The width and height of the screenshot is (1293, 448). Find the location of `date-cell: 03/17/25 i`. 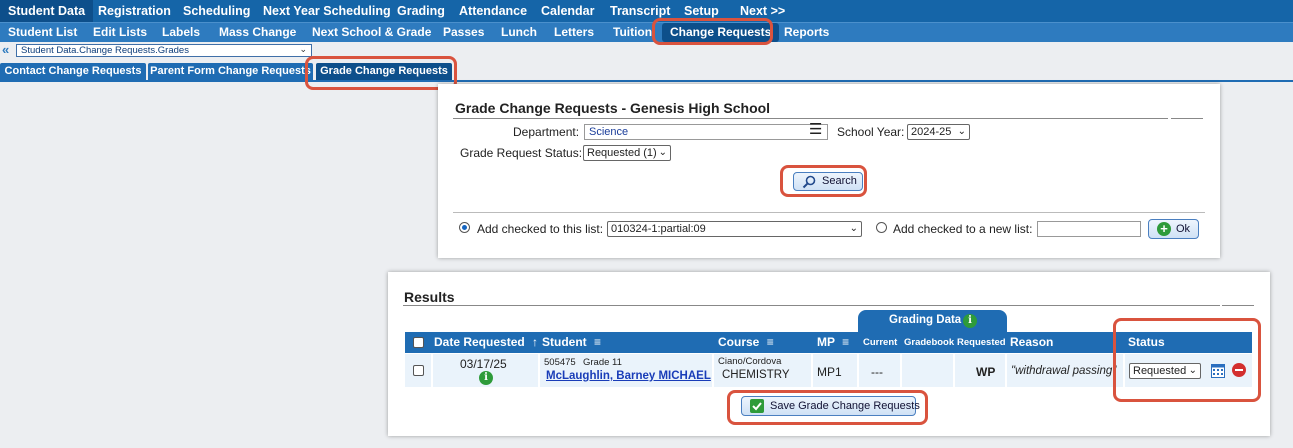

date-cell: 03/17/25 i is located at coordinates (485, 370).